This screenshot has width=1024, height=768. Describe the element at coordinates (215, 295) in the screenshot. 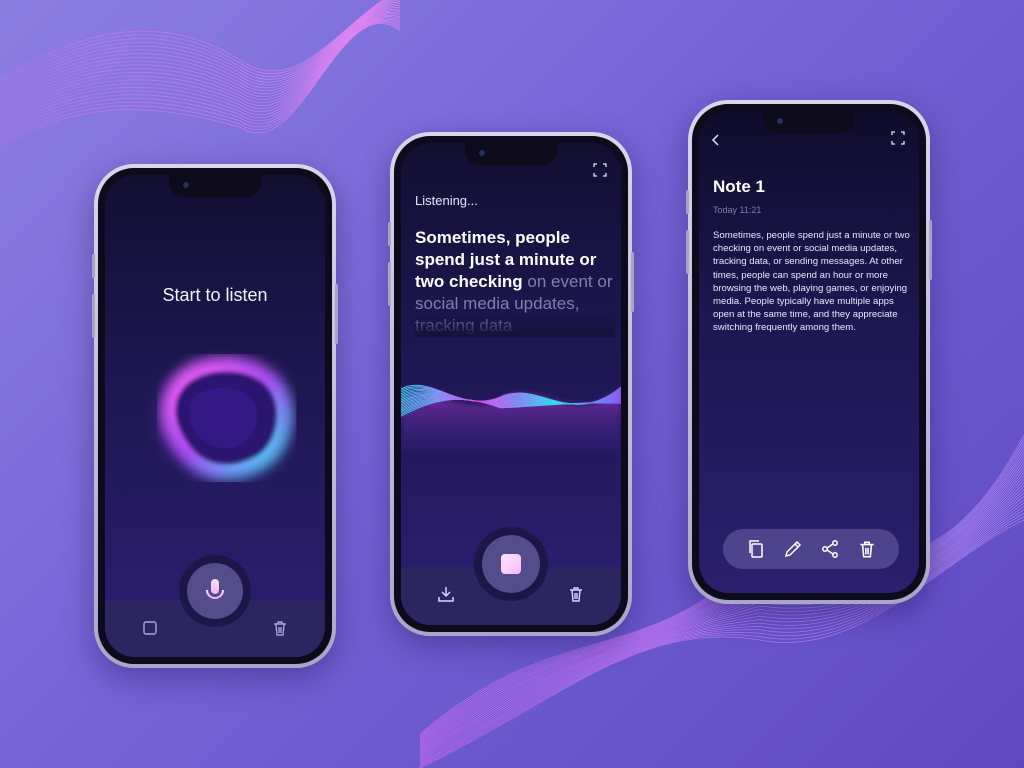

I see `start-title: Start to listen` at that location.